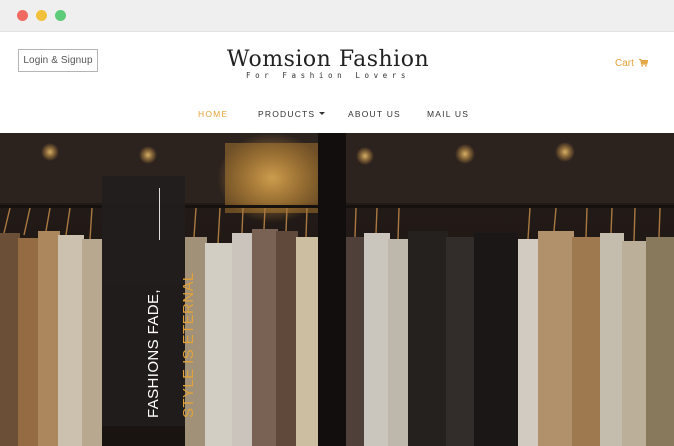 This screenshot has height=446, width=674. I want to click on nav-item-about-us: ABOUT US, so click(374, 114).